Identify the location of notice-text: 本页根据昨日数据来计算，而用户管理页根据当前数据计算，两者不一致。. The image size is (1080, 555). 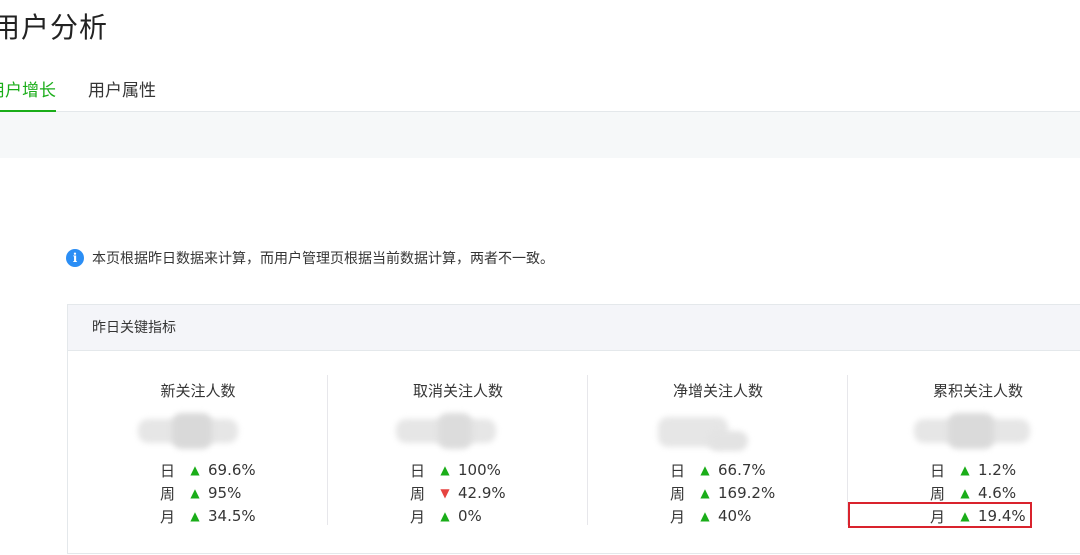
(323, 259).